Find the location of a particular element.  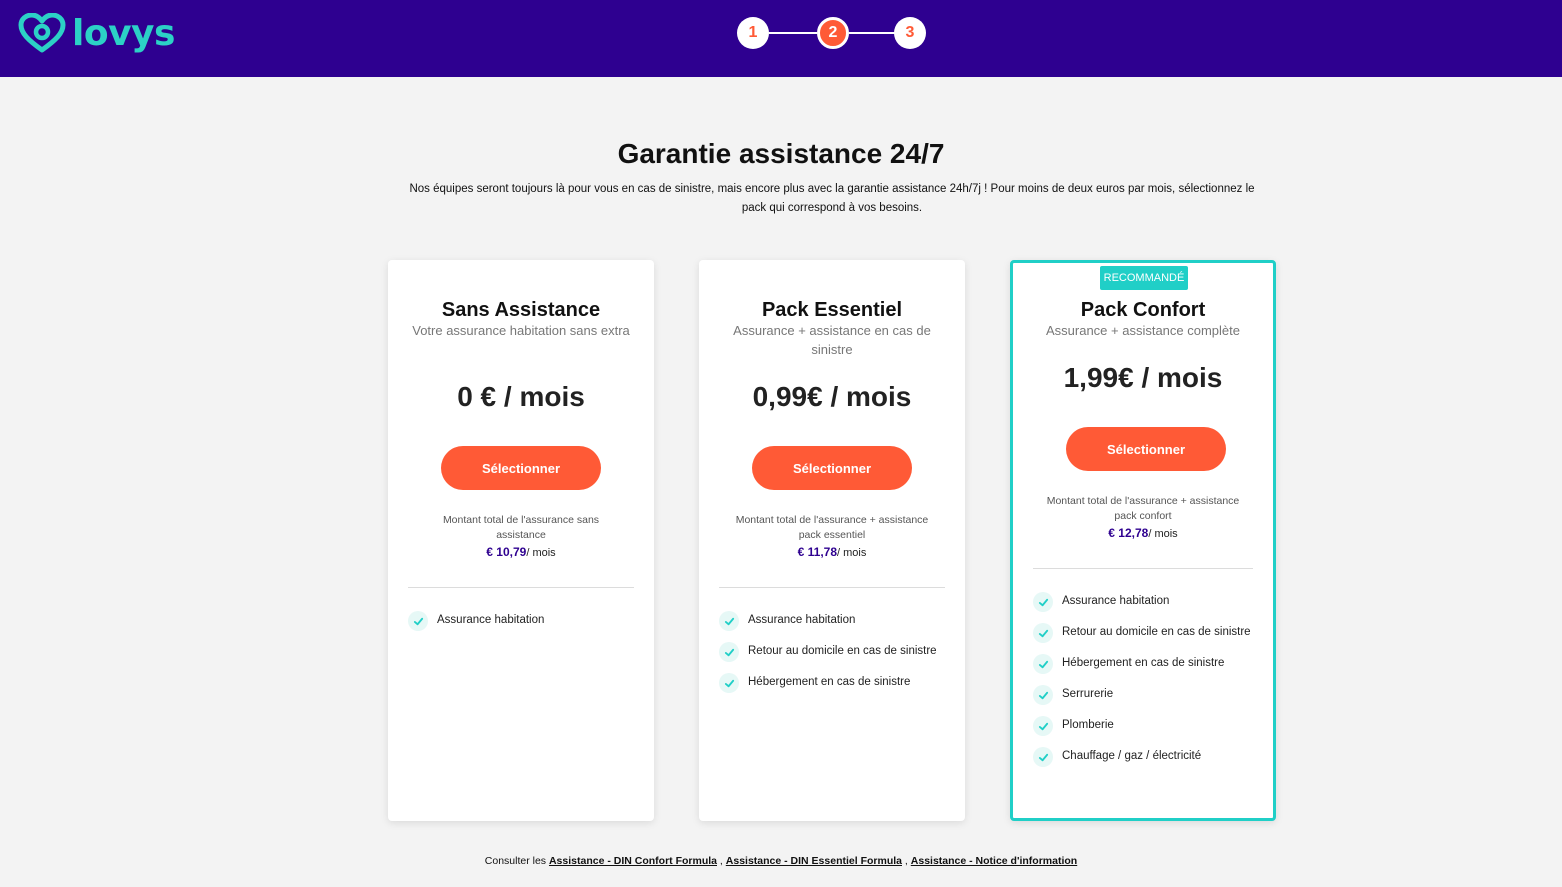

feature-label: Serrurerie is located at coordinates (1088, 694).